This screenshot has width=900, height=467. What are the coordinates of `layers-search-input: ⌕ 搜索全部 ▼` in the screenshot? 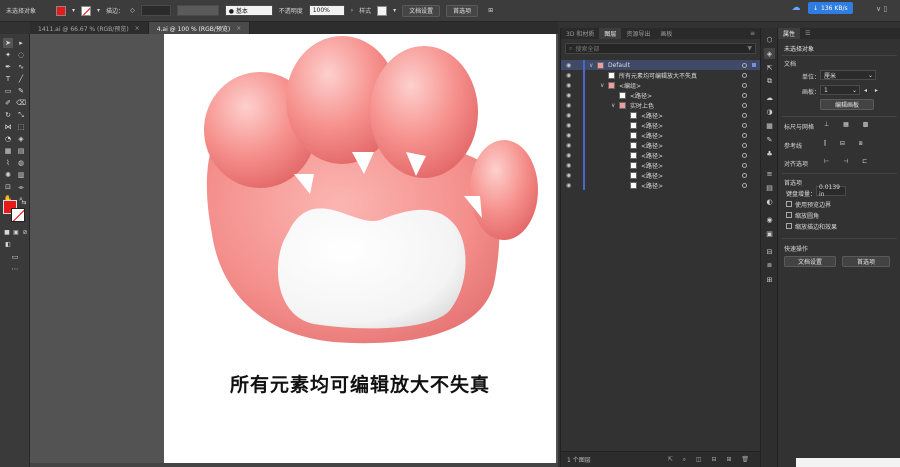 It's located at (660, 48).